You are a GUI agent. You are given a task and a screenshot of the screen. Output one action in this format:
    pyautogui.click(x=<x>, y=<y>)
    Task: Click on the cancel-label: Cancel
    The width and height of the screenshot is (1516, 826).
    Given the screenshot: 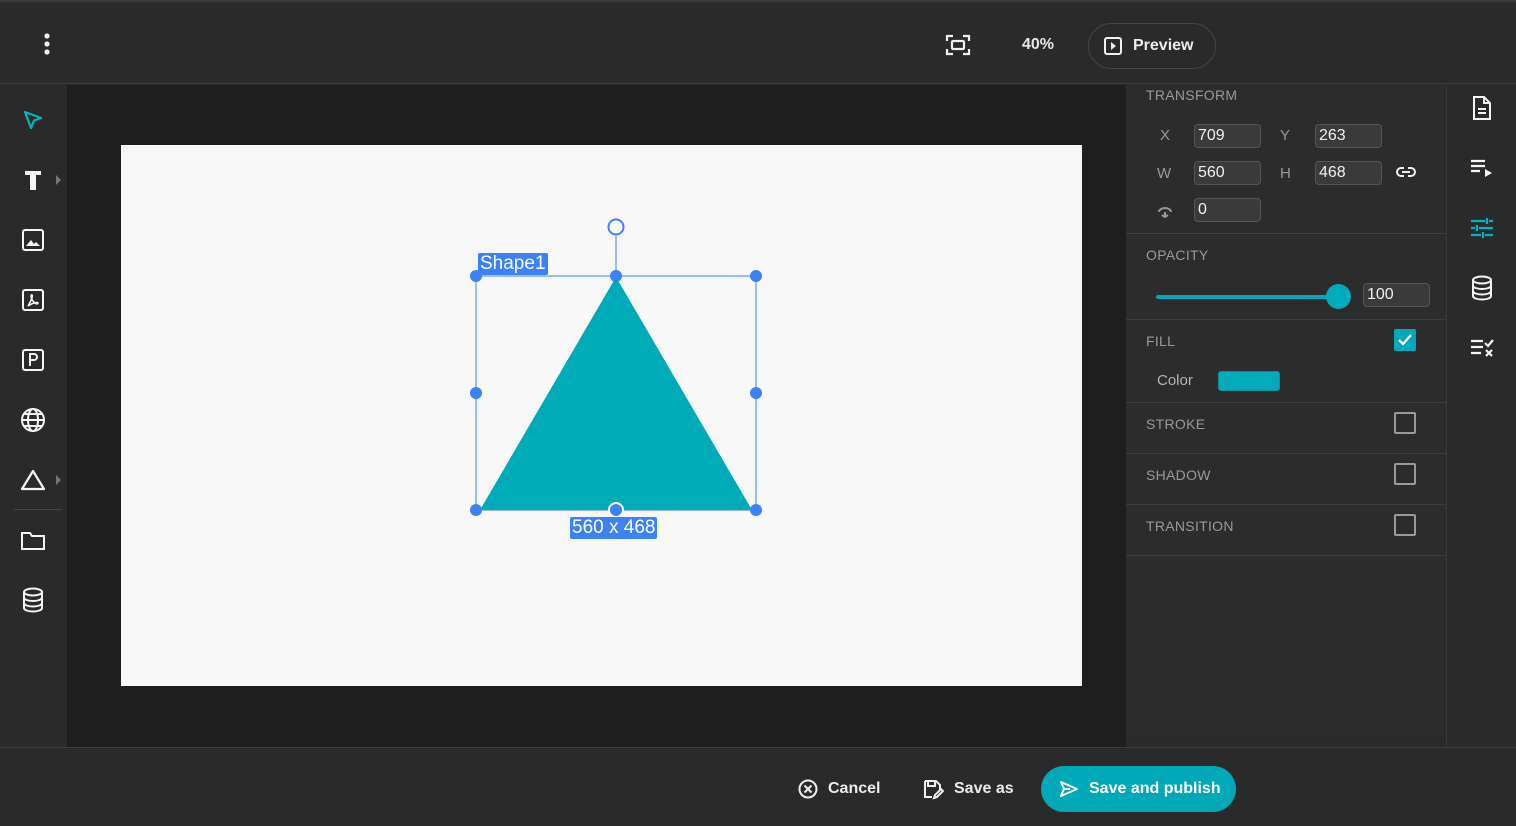 What is the action you would take?
    pyautogui.click(x=854, y=788)
    